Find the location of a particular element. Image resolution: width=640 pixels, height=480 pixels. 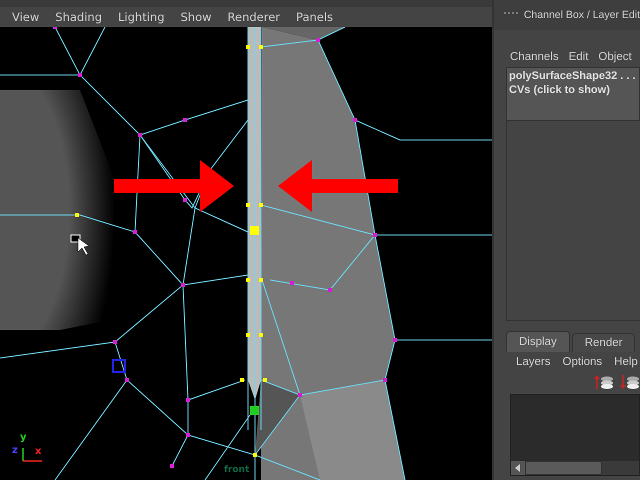

scroll-thumb is located at coordinates (563, 468).